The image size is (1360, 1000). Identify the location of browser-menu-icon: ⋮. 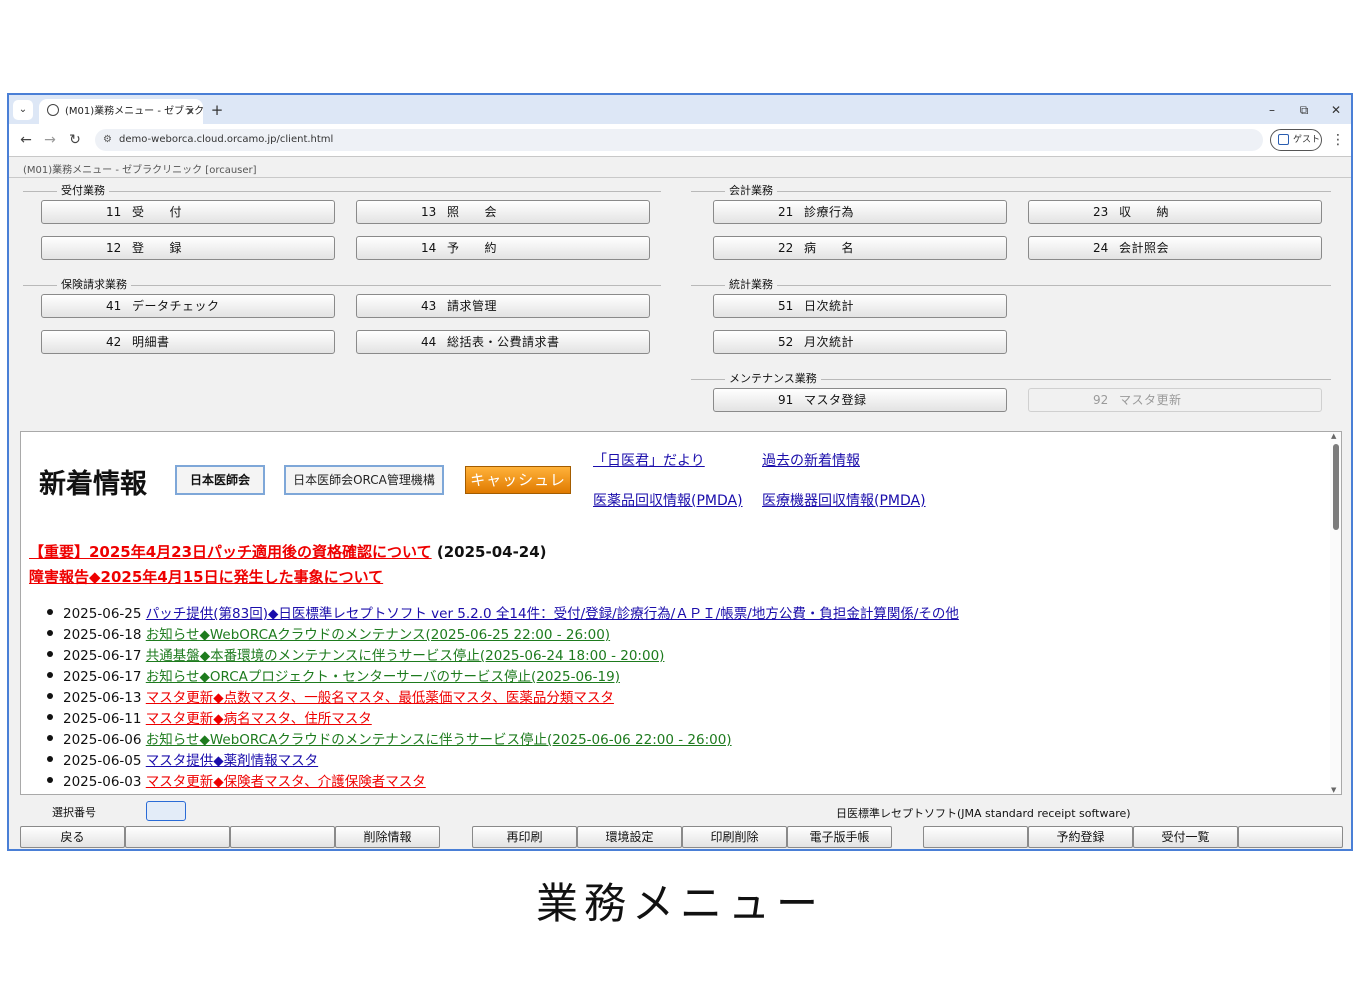
(1338, 140).